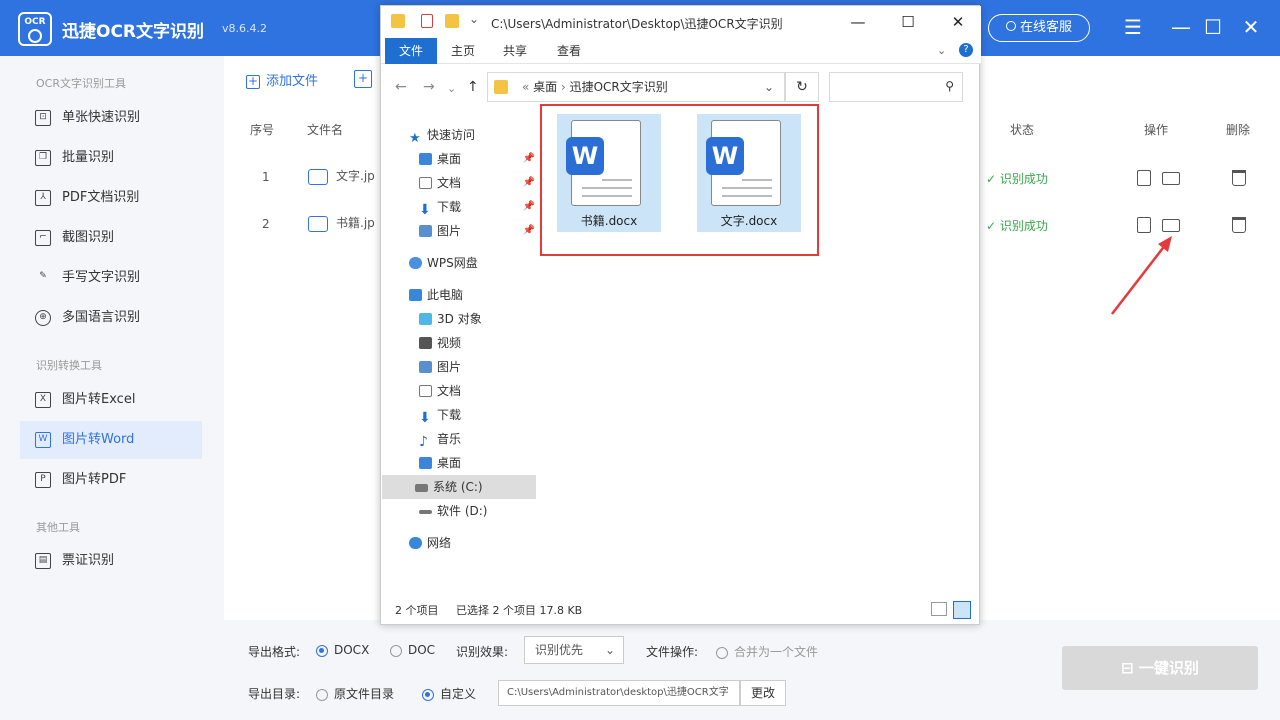 The image size is (1280, 720). I want to click on nav-quick-access: ★ 快速访问, so click(474, 135).